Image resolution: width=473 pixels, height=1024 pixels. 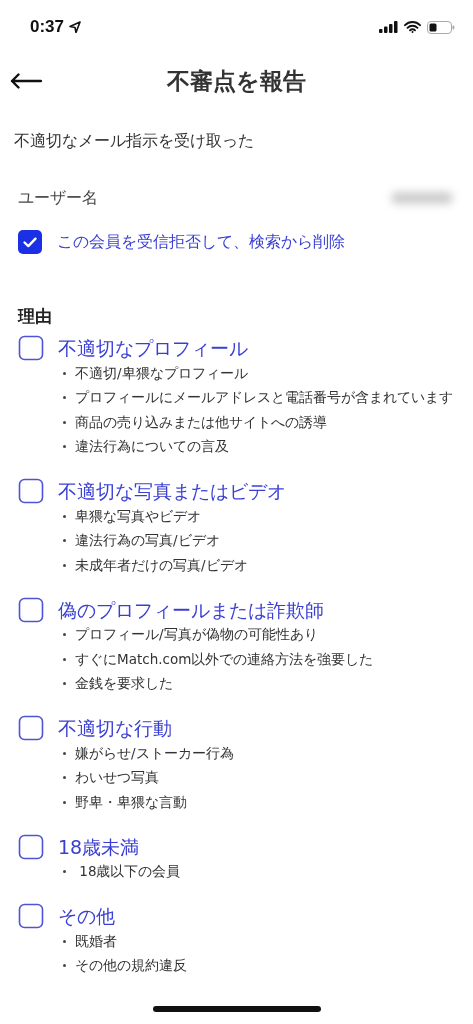 I want to click on blurred-username, so click(x=422, y=198).